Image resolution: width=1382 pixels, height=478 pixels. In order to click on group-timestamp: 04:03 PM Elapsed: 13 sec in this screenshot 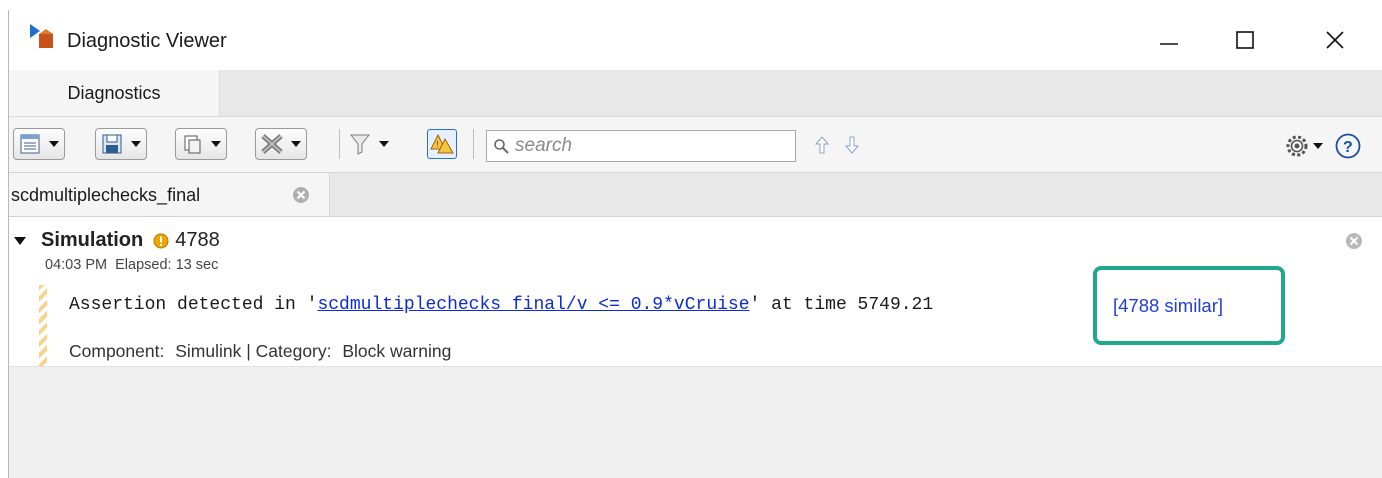, I will do `click(131, 265)`.